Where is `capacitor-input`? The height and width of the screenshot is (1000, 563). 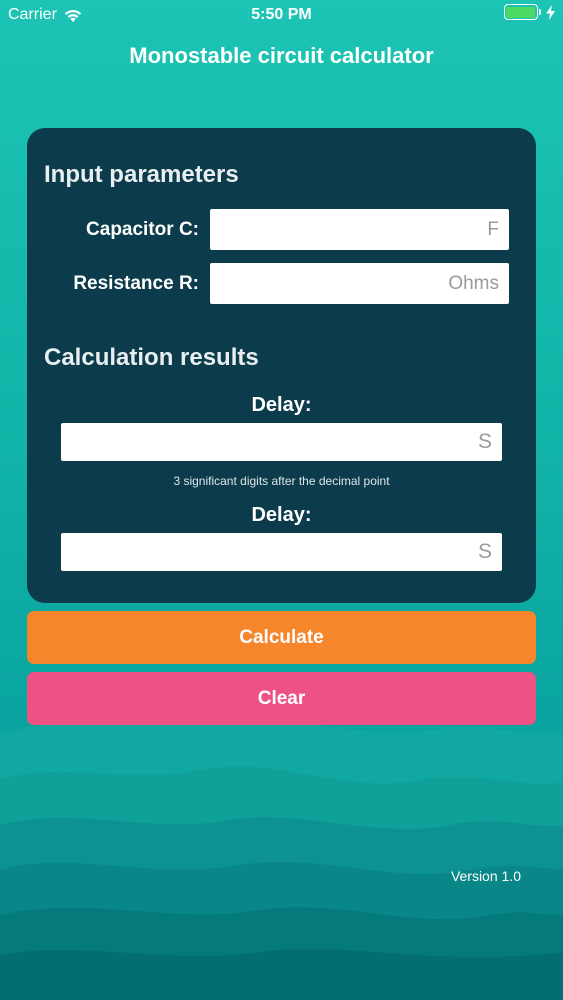
capacitor-input is located at coordinates (359, 229).